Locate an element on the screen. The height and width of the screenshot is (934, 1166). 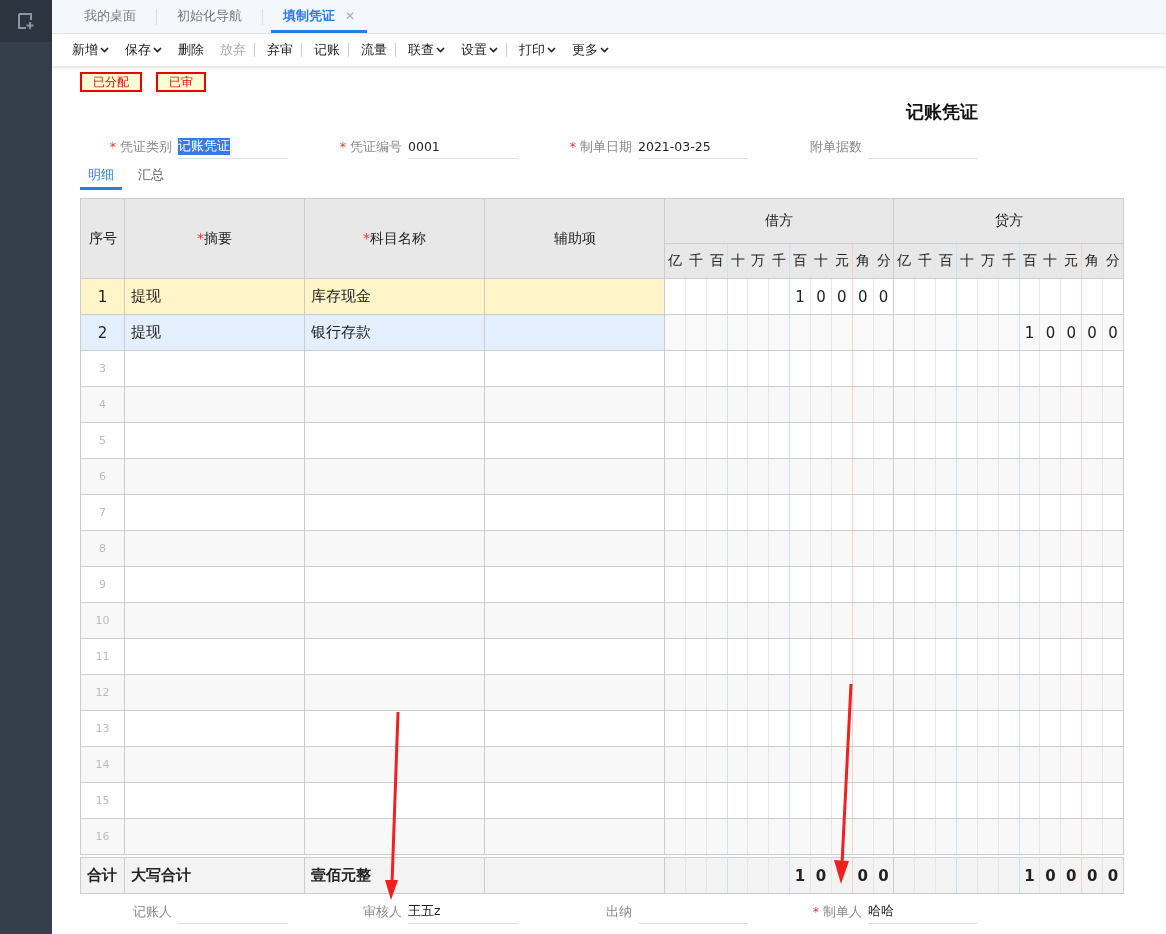
row-number: 1 is located at coordinates (102, 296).